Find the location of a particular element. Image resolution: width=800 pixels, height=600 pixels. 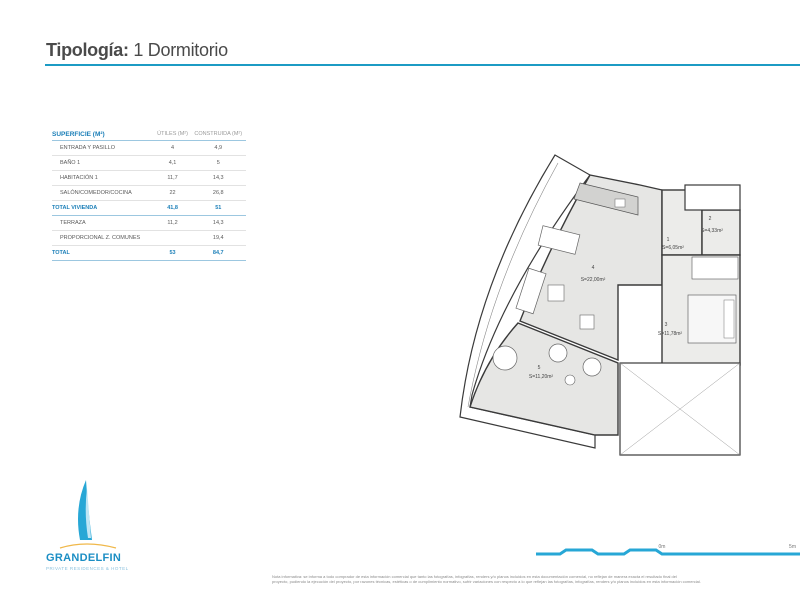

scale-label-end: 5m is located at coordinates (792, 547).